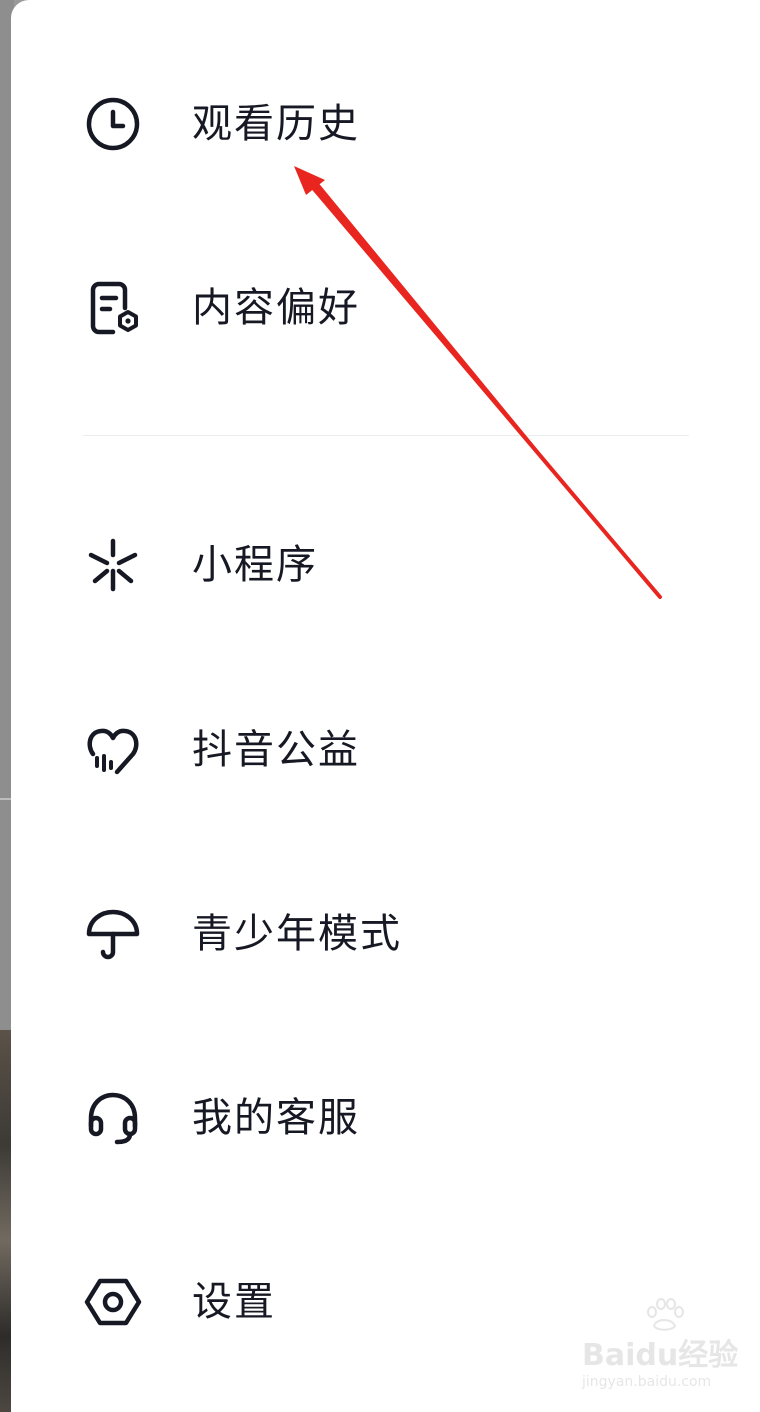 This screenshot has height=1412, width=760. What do you see at coordinates (113, 1302) in the screenshot?
I see `hexagon-settings-icon` at bounding box center [113, 1302].